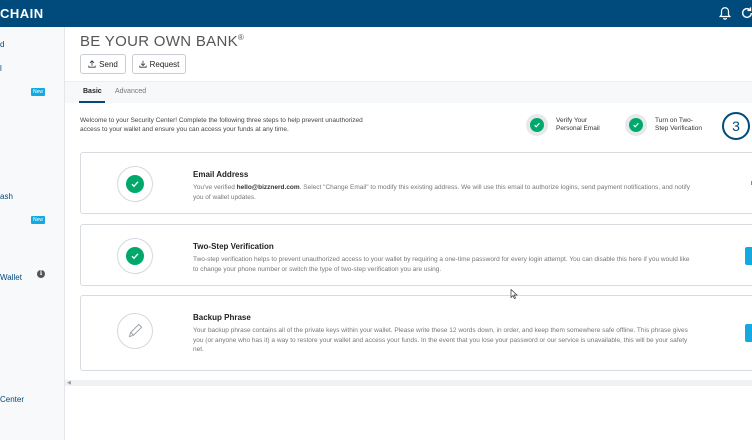  Describe the element at coordinates (514, 294) in the screenshot. I see `mouse-cursor-icon` at that location.